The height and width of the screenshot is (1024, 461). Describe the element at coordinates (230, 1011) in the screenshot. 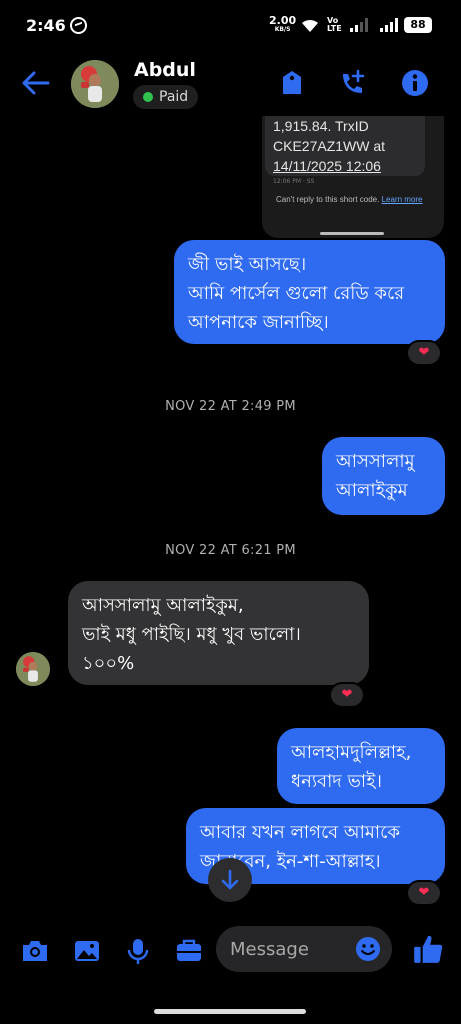

I see `home-indicator` at that location.